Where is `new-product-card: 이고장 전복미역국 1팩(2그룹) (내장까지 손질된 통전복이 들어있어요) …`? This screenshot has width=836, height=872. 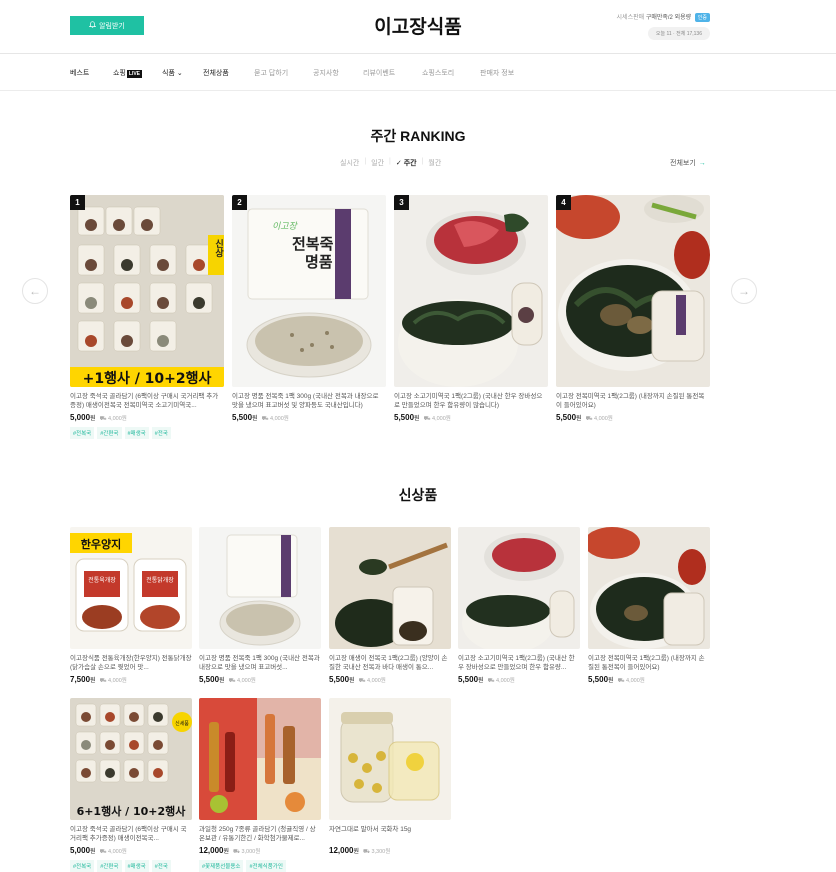
new-product-card: 이고장 전복미역국 1팩(2그룹) (내장까지 손질된 통전복이 들어있어요) … is located at coordinates (649, 606).